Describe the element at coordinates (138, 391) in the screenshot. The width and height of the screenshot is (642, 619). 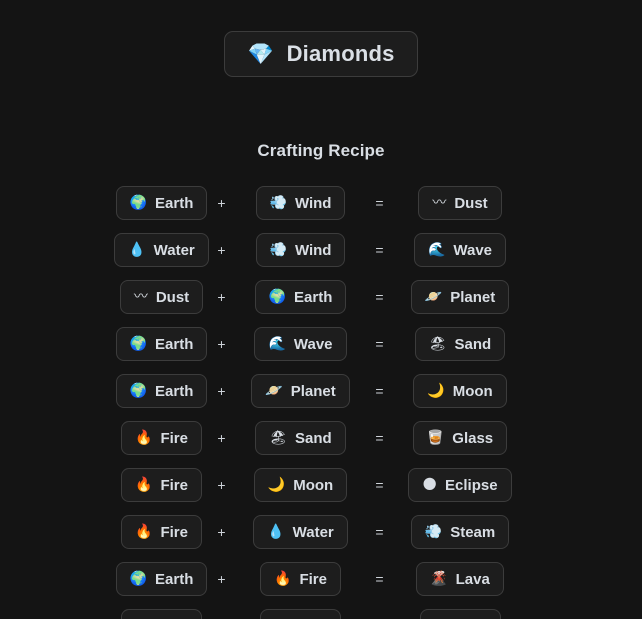
I see `earth-globe-icon: 🌍` at that location.